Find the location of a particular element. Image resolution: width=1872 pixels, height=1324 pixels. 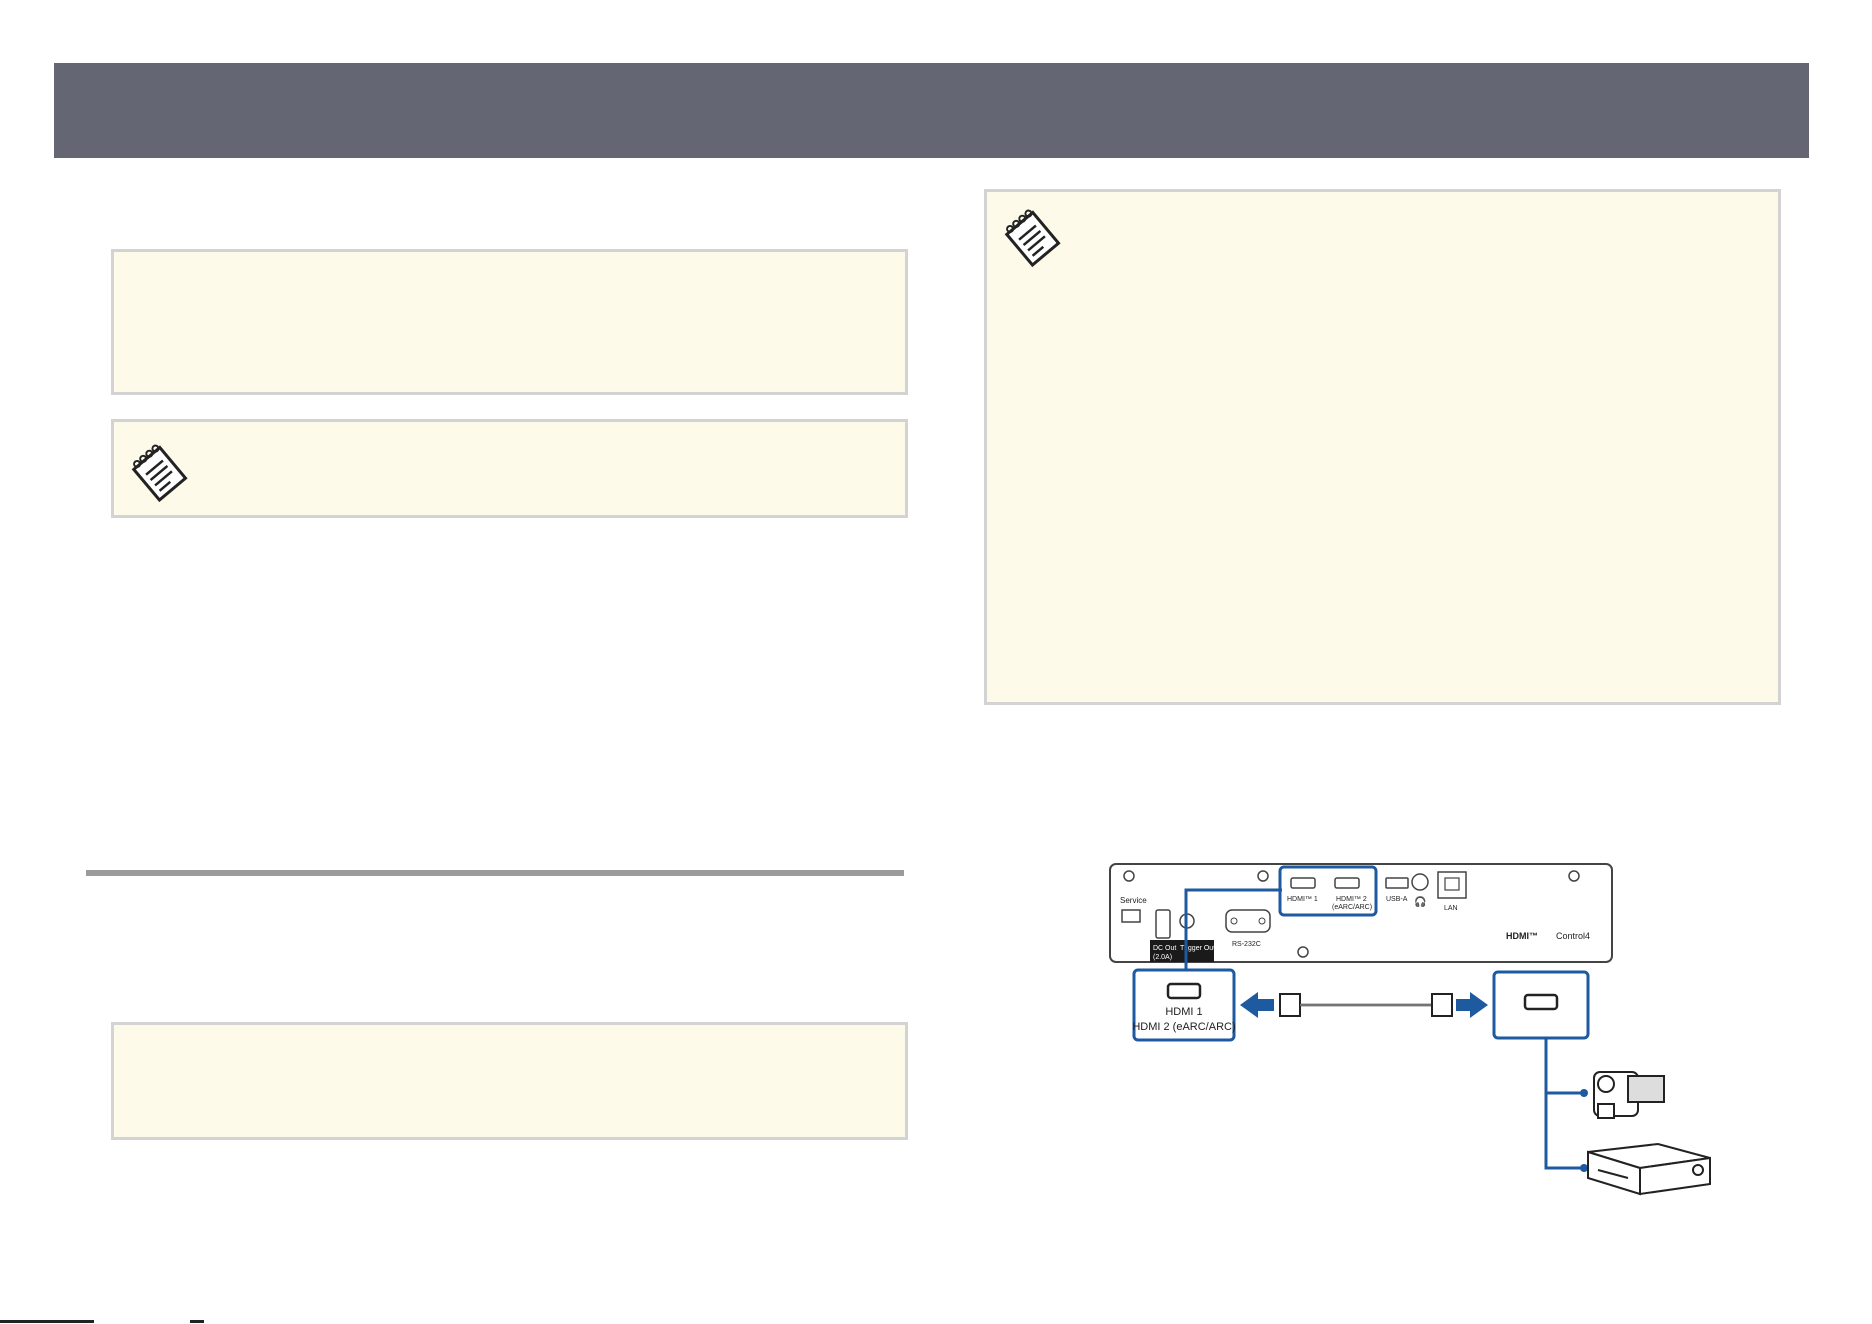

source-tree-line is located at coordinates (1564, 1104).